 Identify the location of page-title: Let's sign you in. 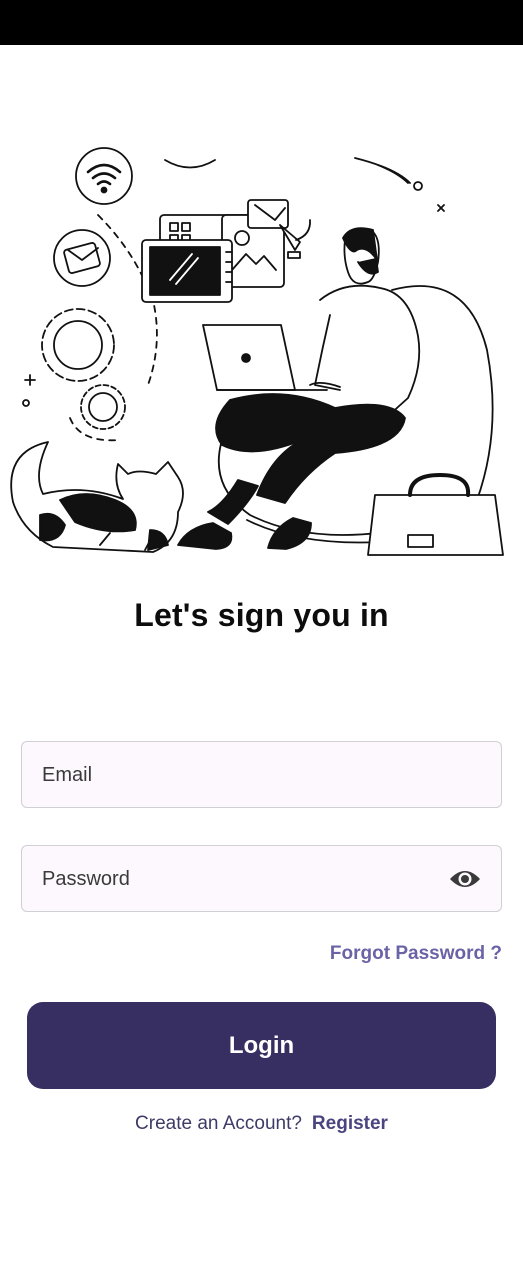
(261, 615).